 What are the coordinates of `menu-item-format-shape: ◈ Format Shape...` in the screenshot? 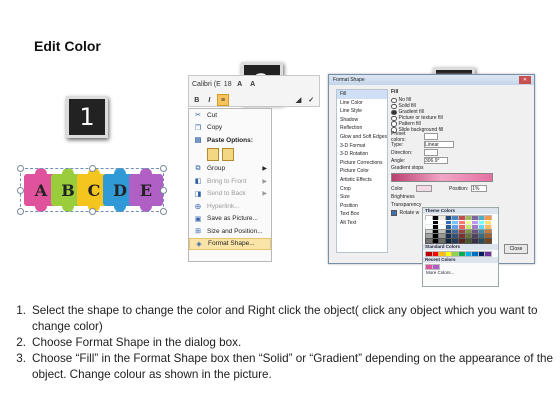 It's located at (230, 243).